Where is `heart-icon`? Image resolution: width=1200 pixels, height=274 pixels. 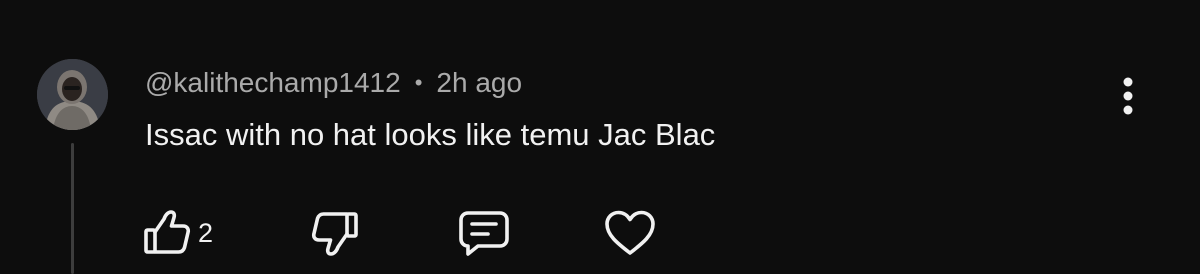 heart-icon is located at coordinates (630, 232).